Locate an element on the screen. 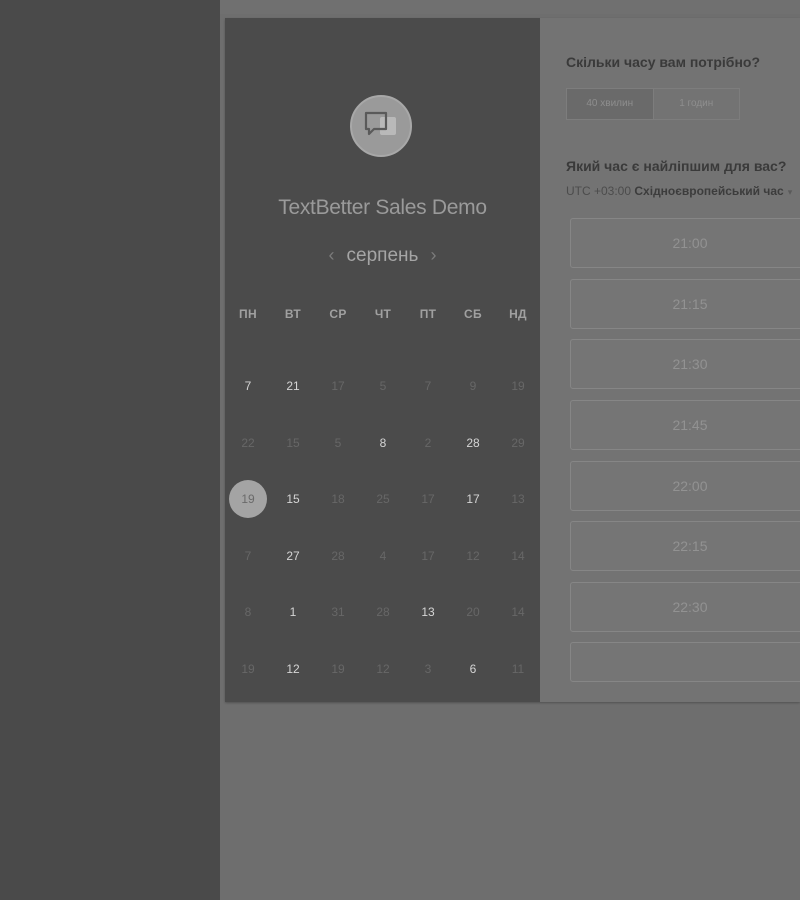  top-header-bar is located at coordinates (510, 7).